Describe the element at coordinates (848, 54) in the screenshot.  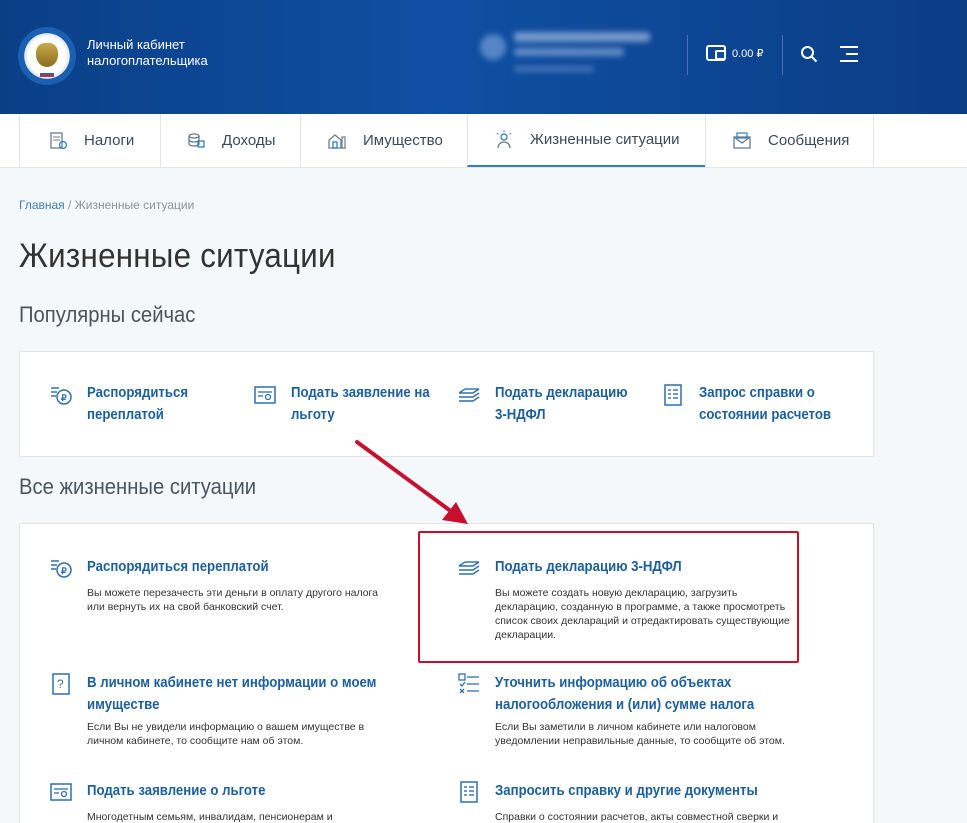
I see `menu-icon` at that location.